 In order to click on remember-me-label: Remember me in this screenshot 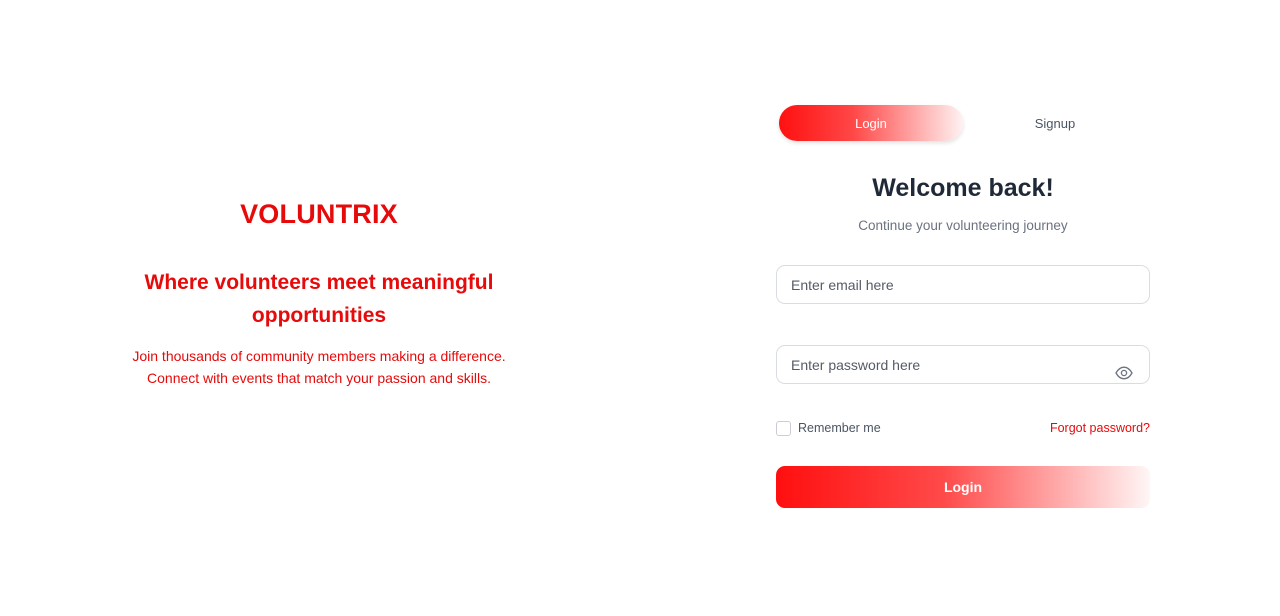, I will do `click(839, 428)`.